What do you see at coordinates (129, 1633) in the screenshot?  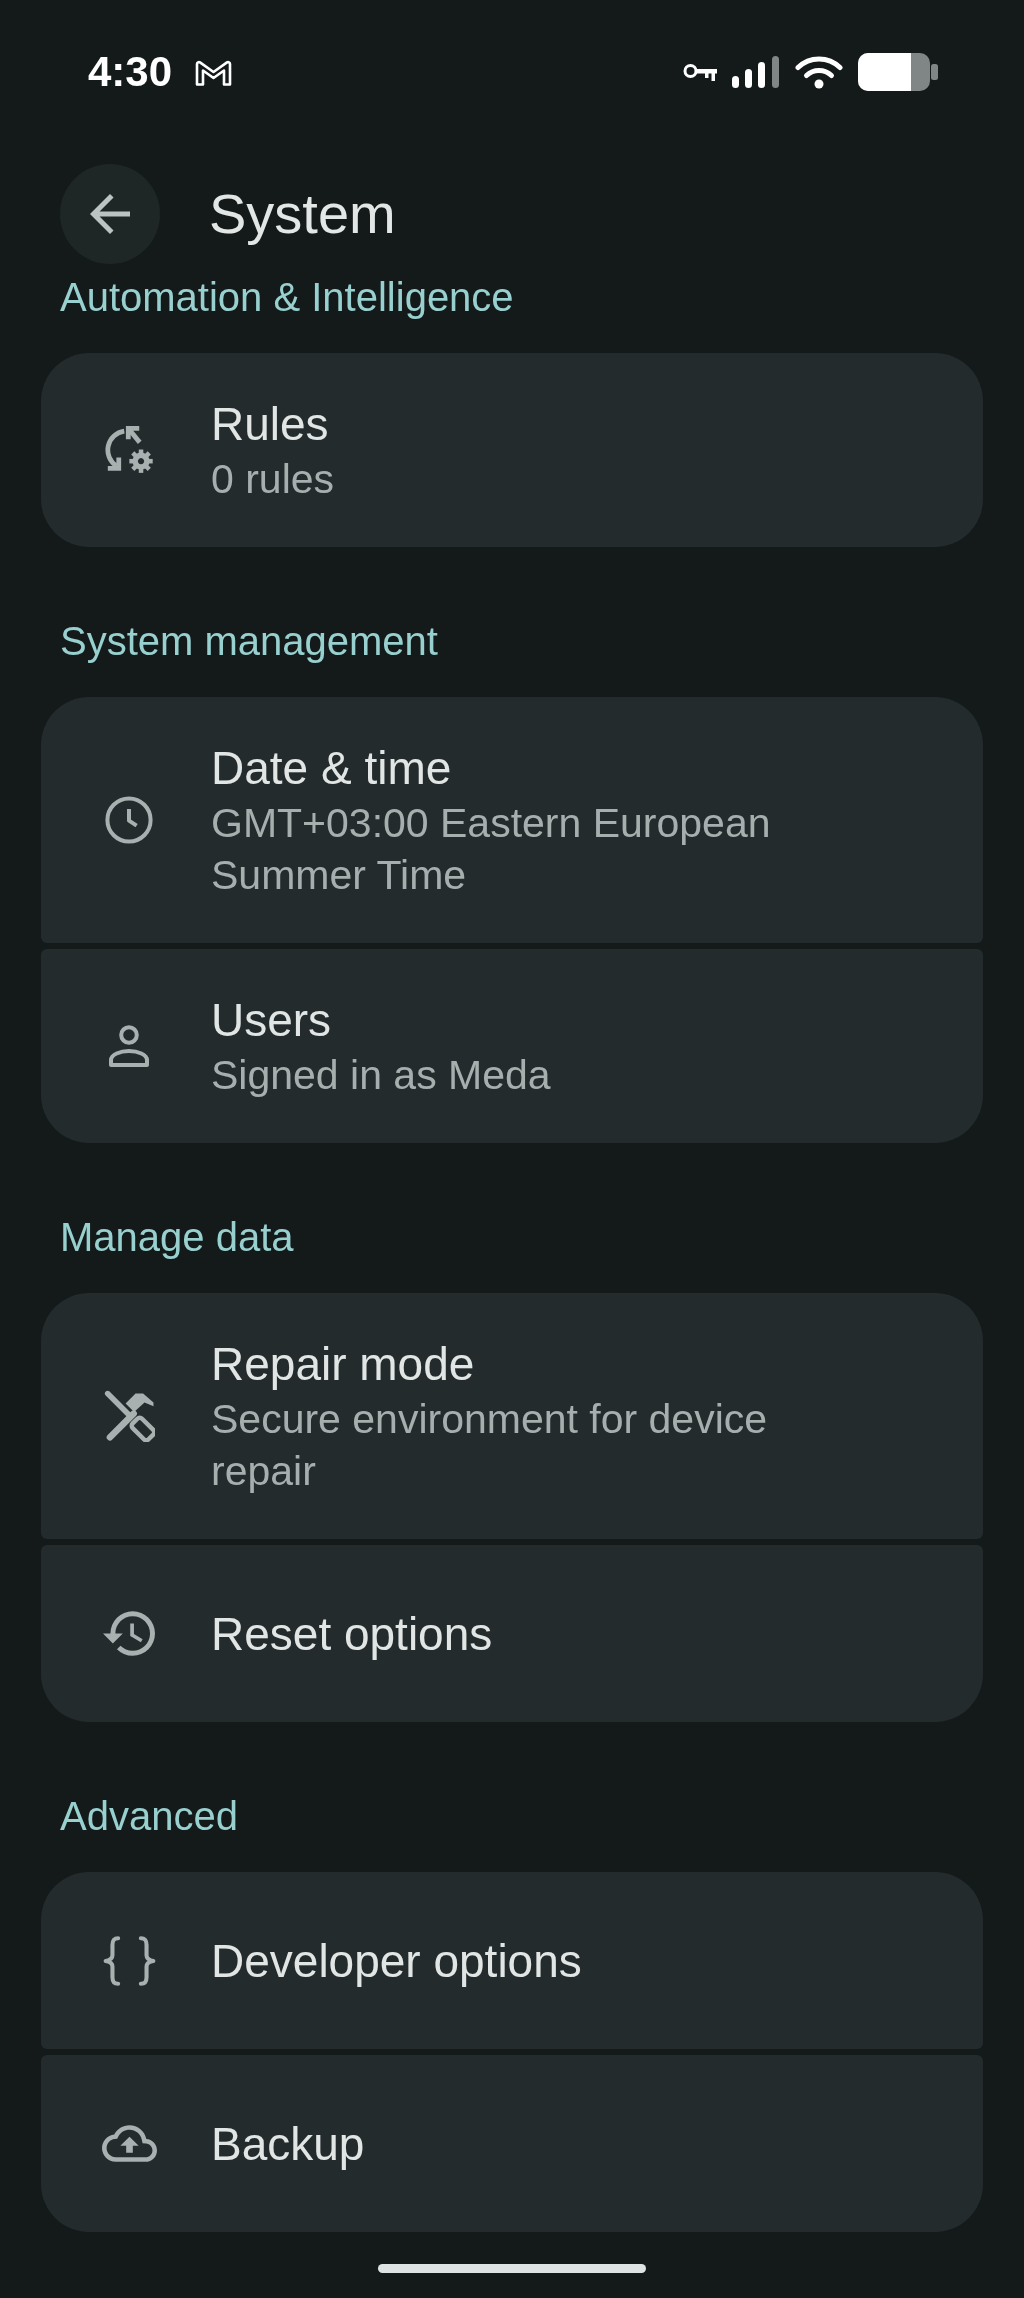 I see `history-clock-icon` at bounding box center [129, 1633].